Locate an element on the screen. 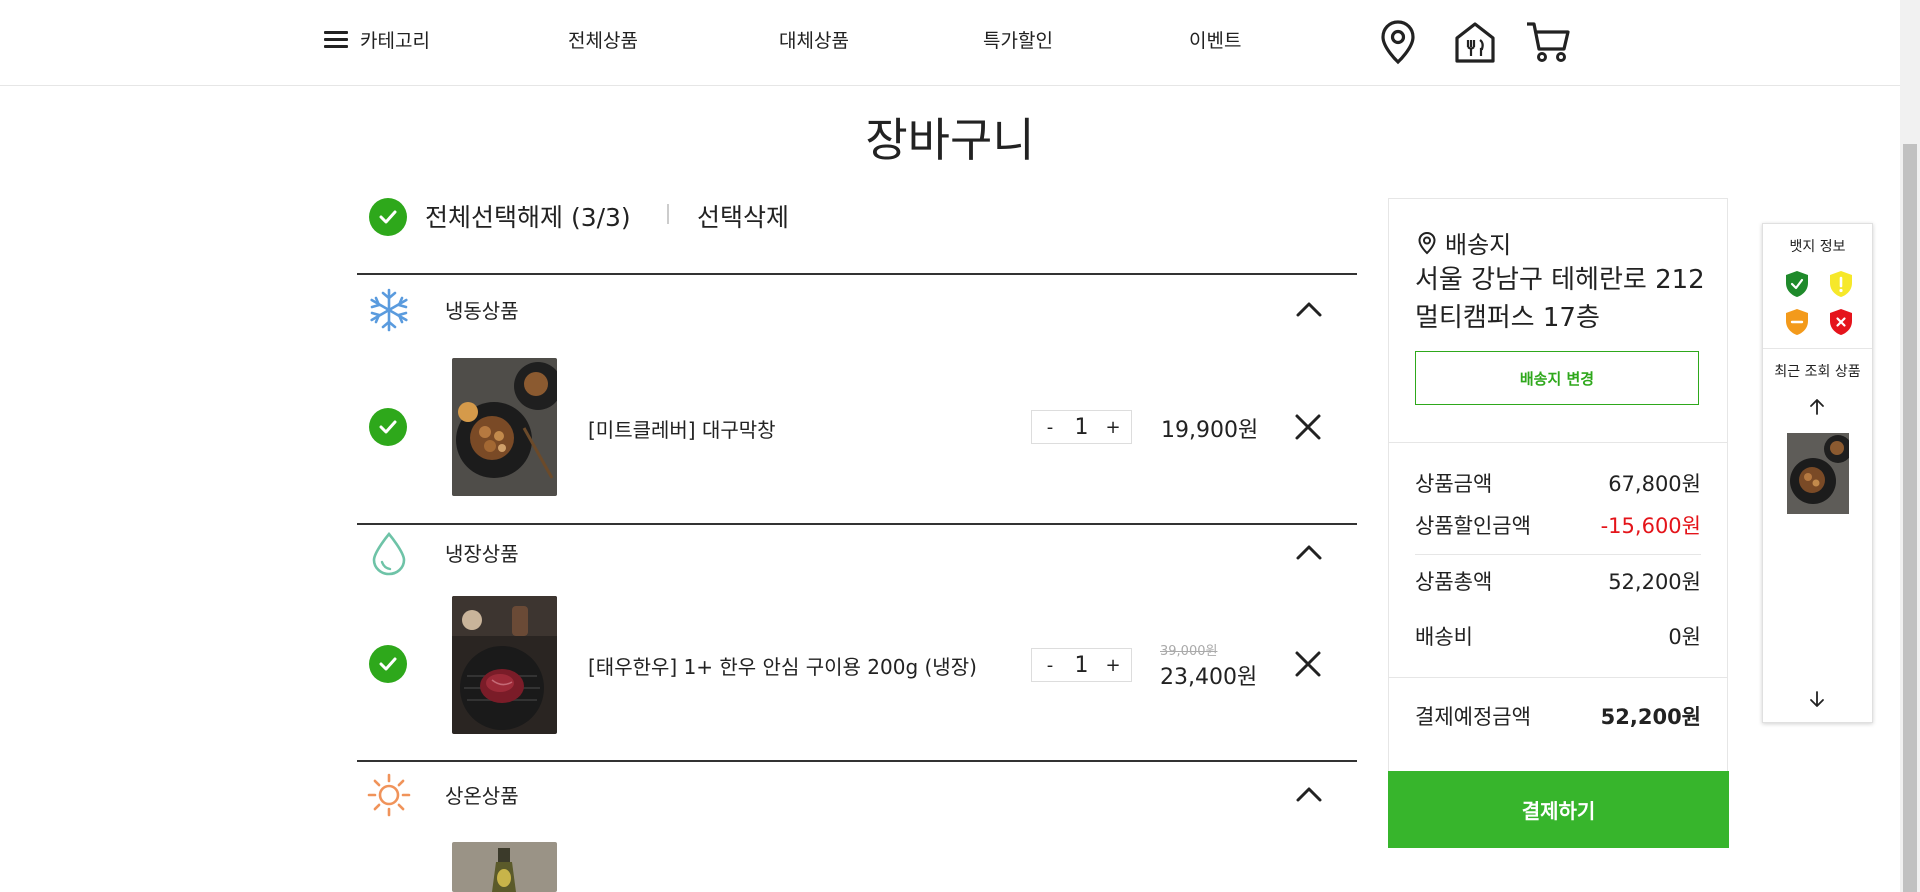 The image size is (1920, 892). side-widget: 뱃지 정보 최근 조회 상품 is located at coordinates (1817, 473).